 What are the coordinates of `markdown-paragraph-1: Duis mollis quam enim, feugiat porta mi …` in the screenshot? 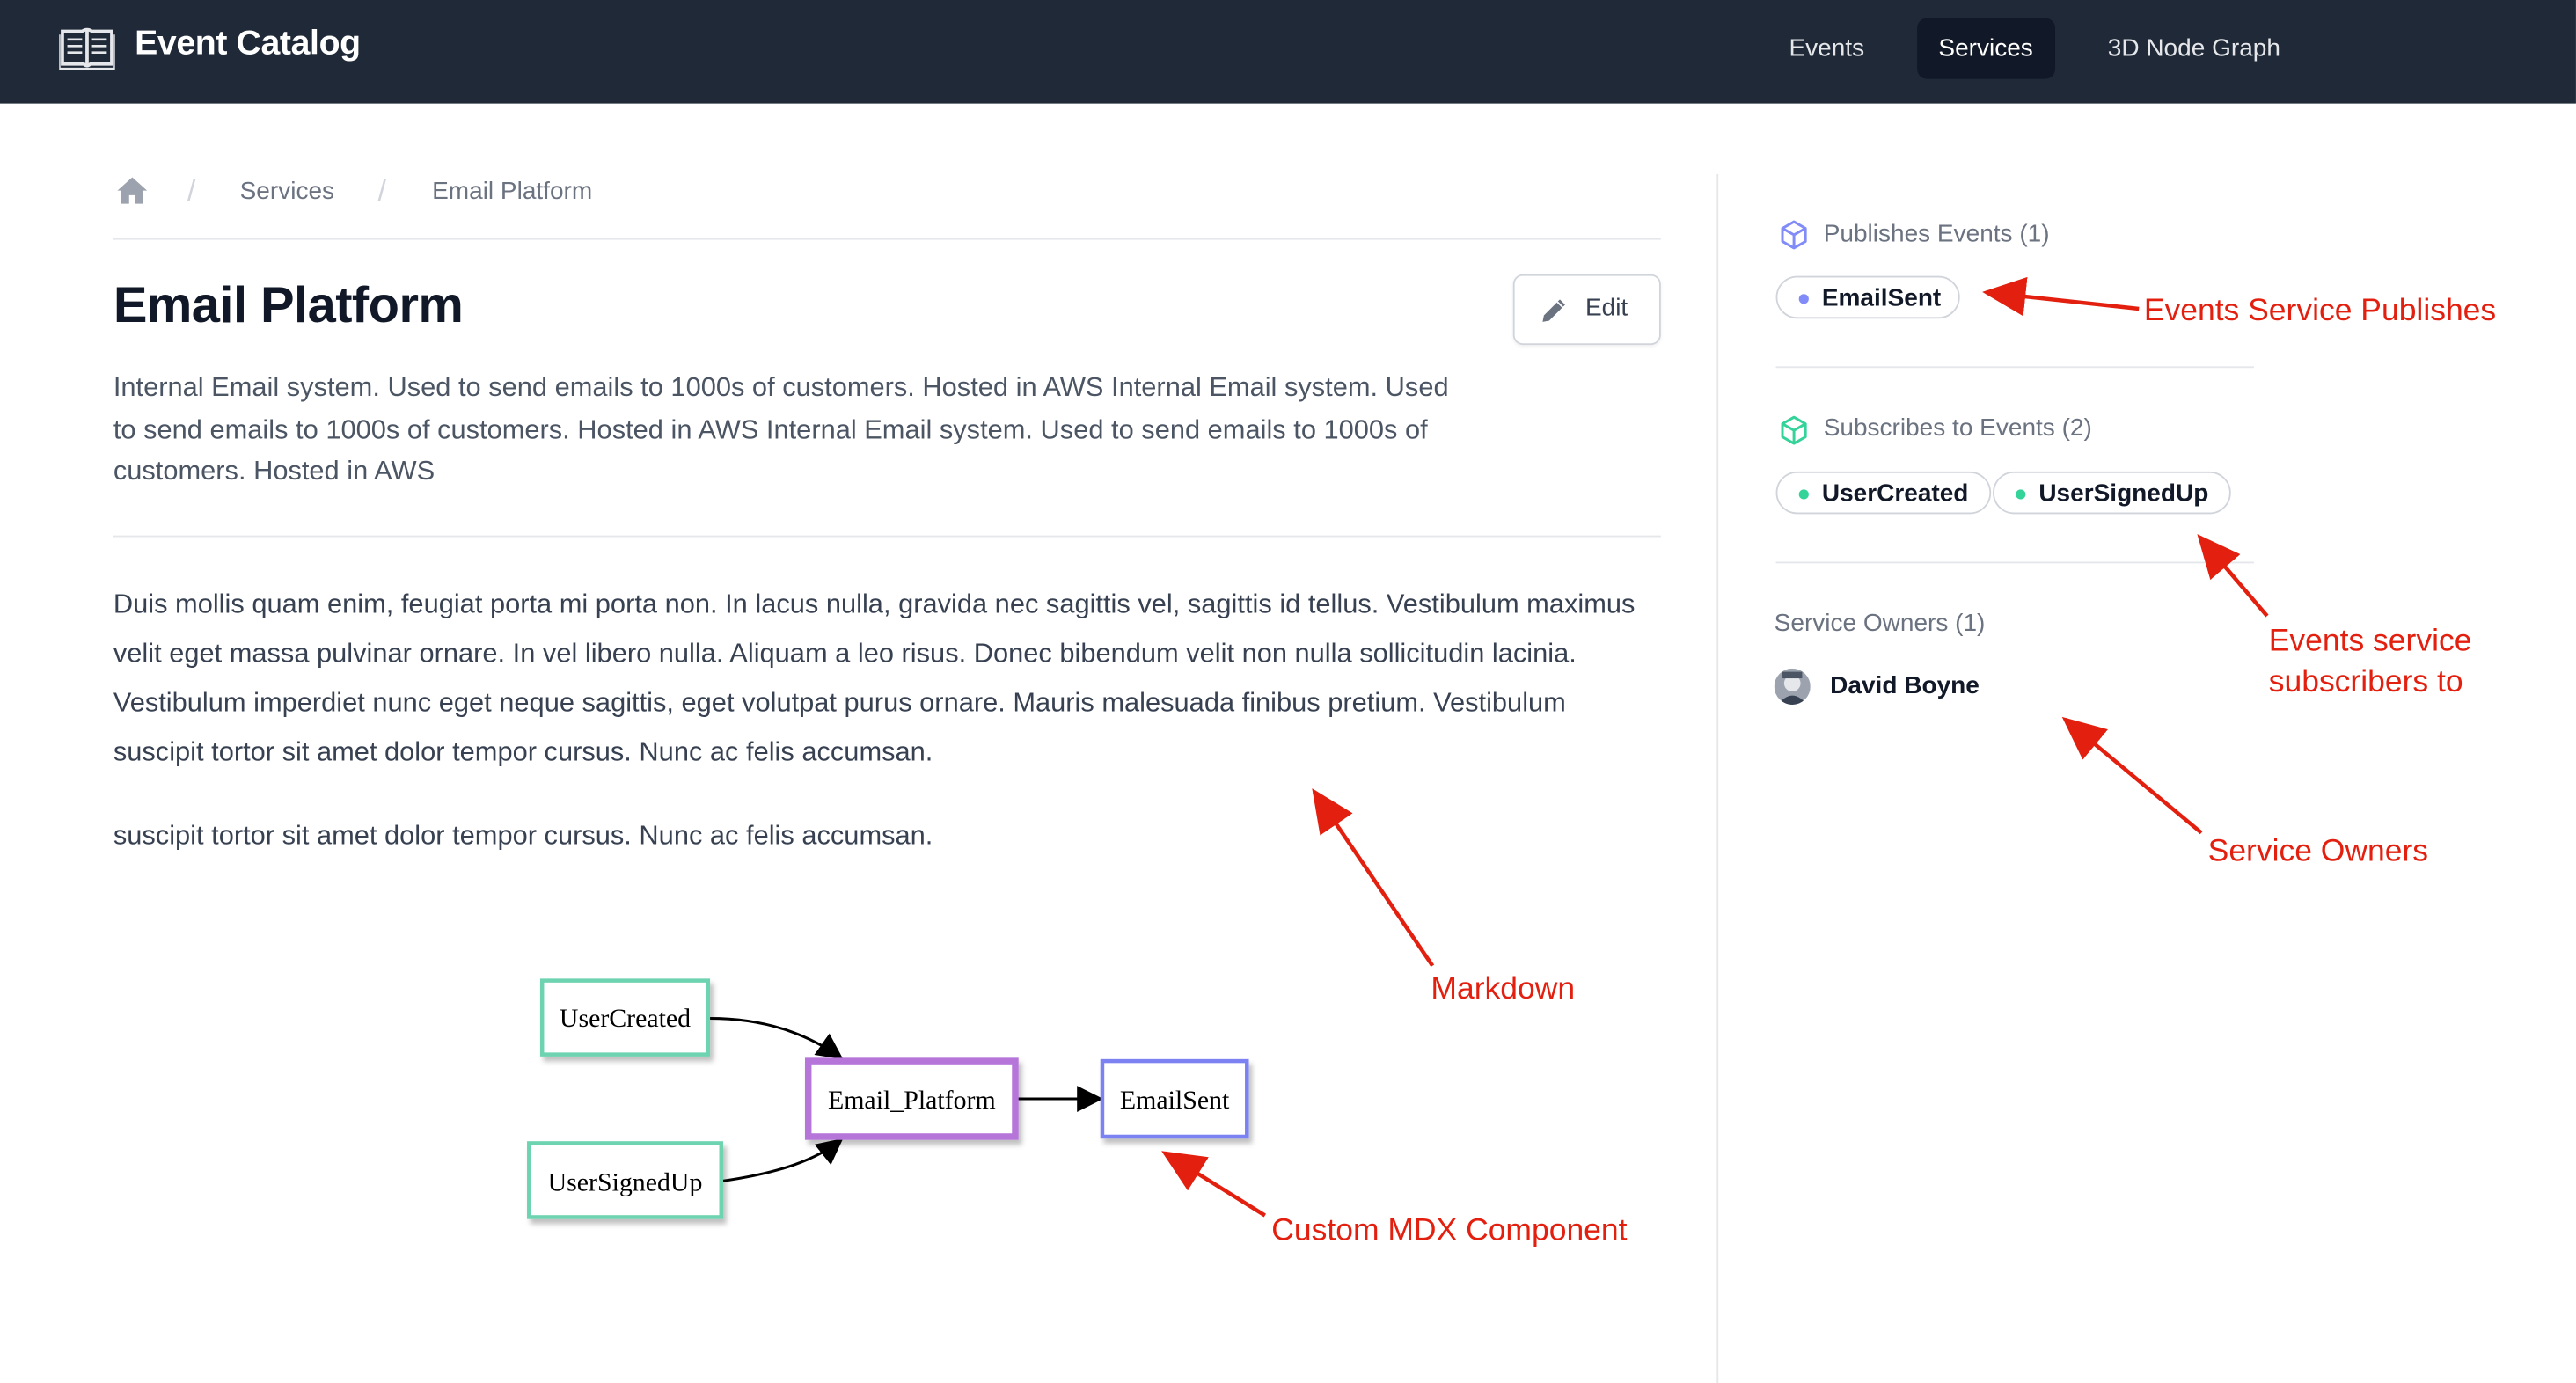 It's located at (874, 678).